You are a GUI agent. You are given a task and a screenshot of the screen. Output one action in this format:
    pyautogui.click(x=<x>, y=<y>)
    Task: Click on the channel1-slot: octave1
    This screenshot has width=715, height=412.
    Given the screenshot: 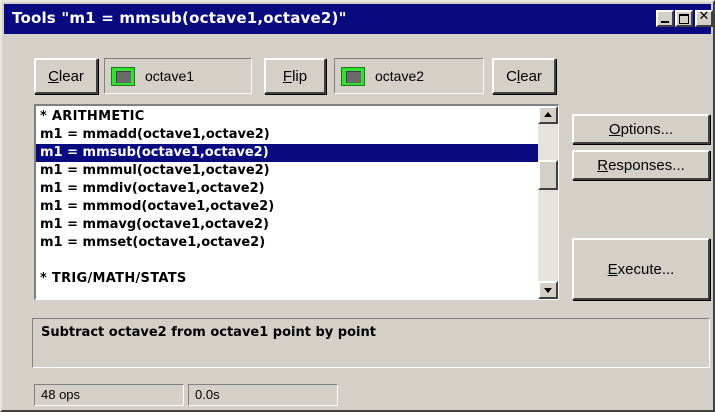 What is the action you would take?
    pyautogui.click(x=178, y=76)
    